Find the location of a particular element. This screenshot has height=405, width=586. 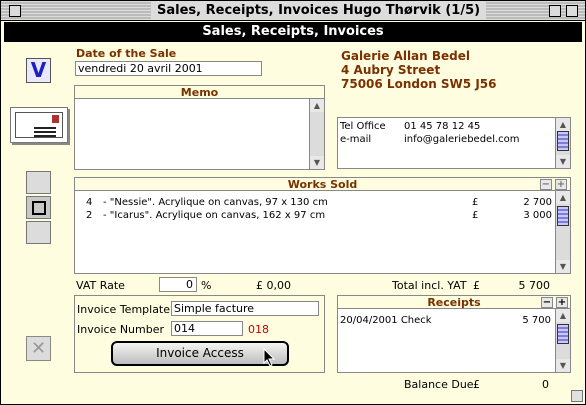

square-icon is located at coordinates (39, 208).